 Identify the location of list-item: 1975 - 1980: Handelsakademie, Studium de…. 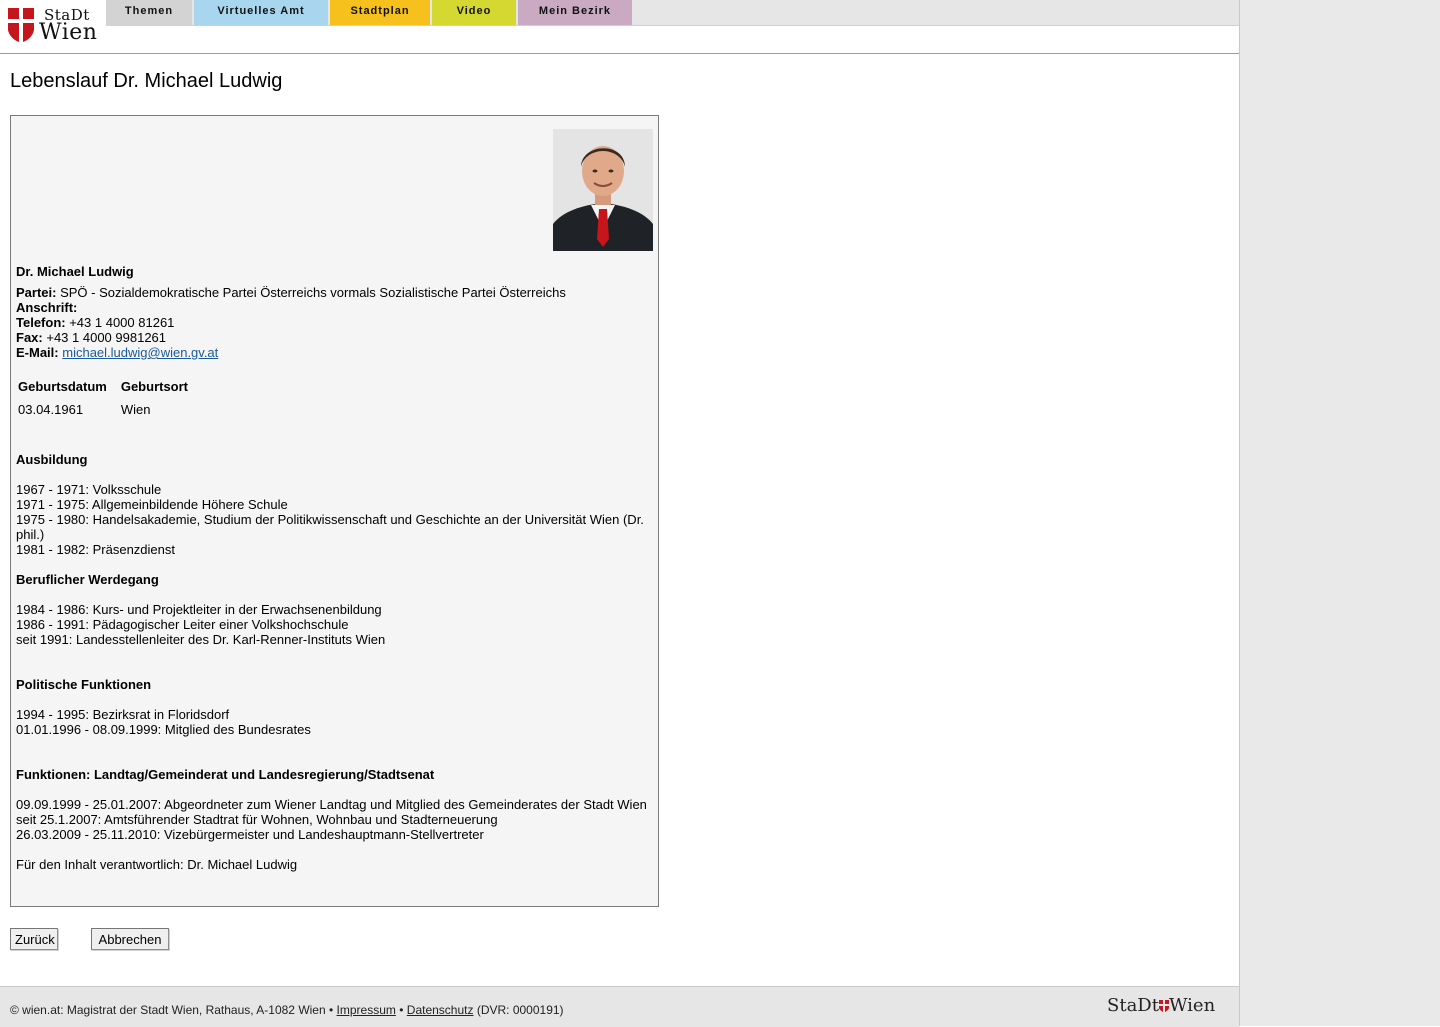
(330, 527).